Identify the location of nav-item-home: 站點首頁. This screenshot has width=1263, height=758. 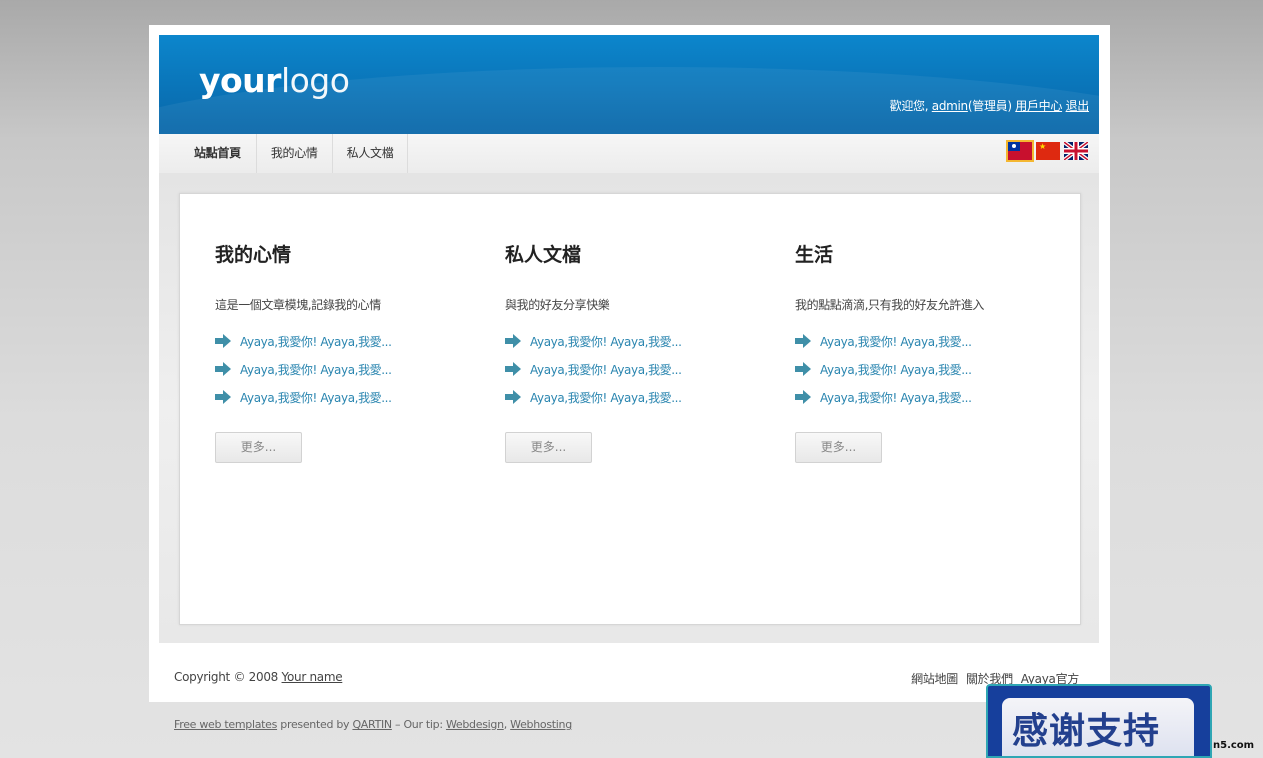
(208, 153).